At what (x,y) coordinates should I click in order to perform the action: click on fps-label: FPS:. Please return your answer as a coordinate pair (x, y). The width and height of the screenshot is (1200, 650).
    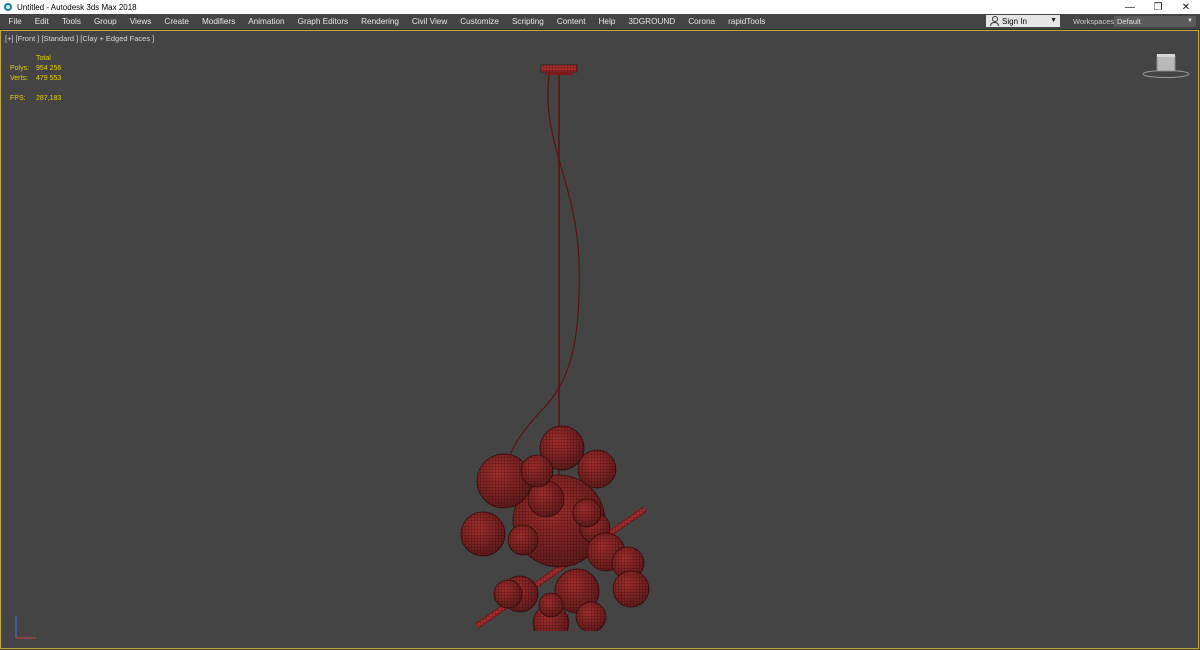
    Looking at the image, I should click on (18, 98).